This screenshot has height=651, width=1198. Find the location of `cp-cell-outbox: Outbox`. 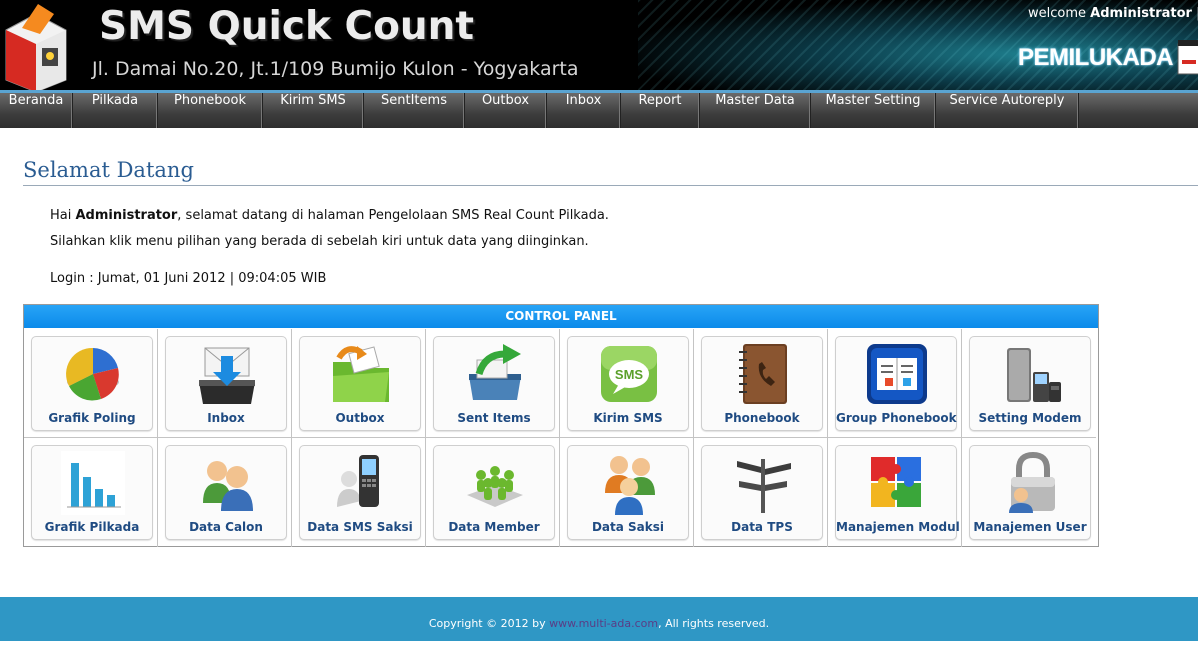

cp-cell-outbox: Outbox is located at coordinates (359, 383).